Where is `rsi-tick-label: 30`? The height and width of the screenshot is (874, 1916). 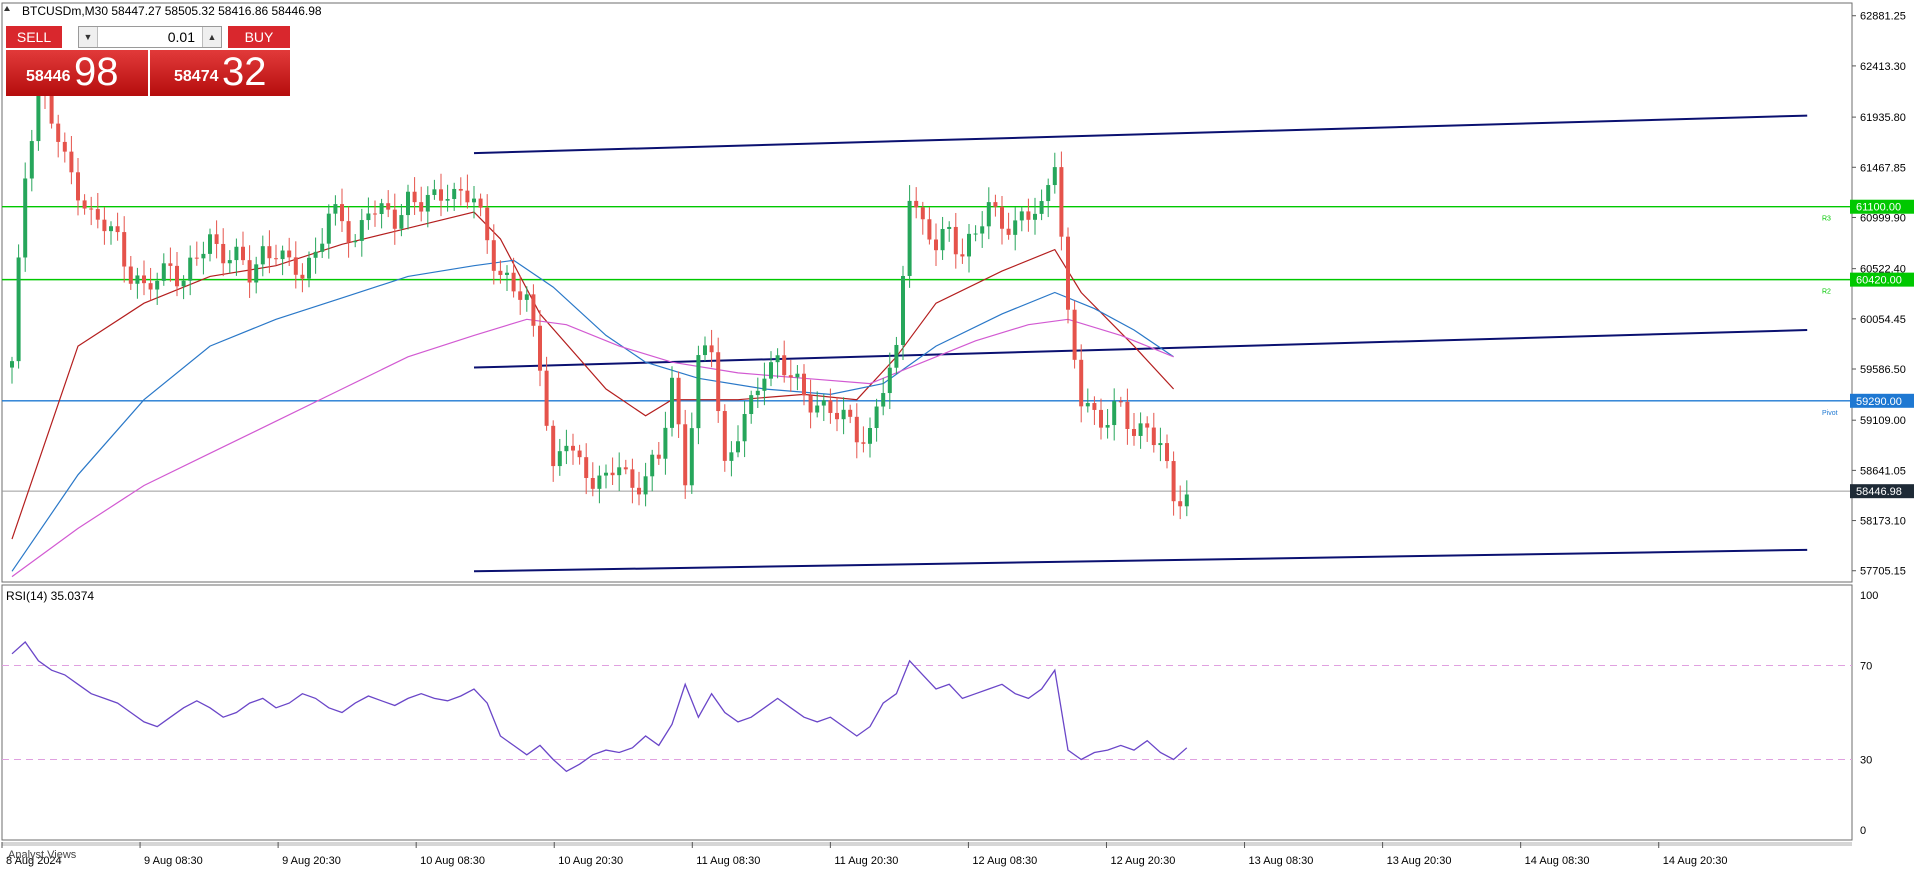
rsi-tick-label: 30 is located at coordinates (1866, 761).